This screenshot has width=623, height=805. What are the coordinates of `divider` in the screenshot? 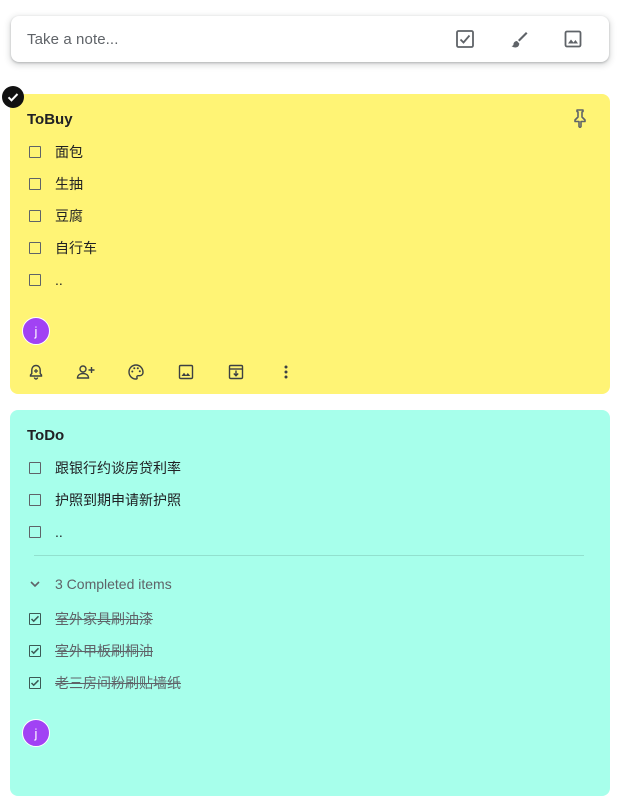 It's located at (309, 555).